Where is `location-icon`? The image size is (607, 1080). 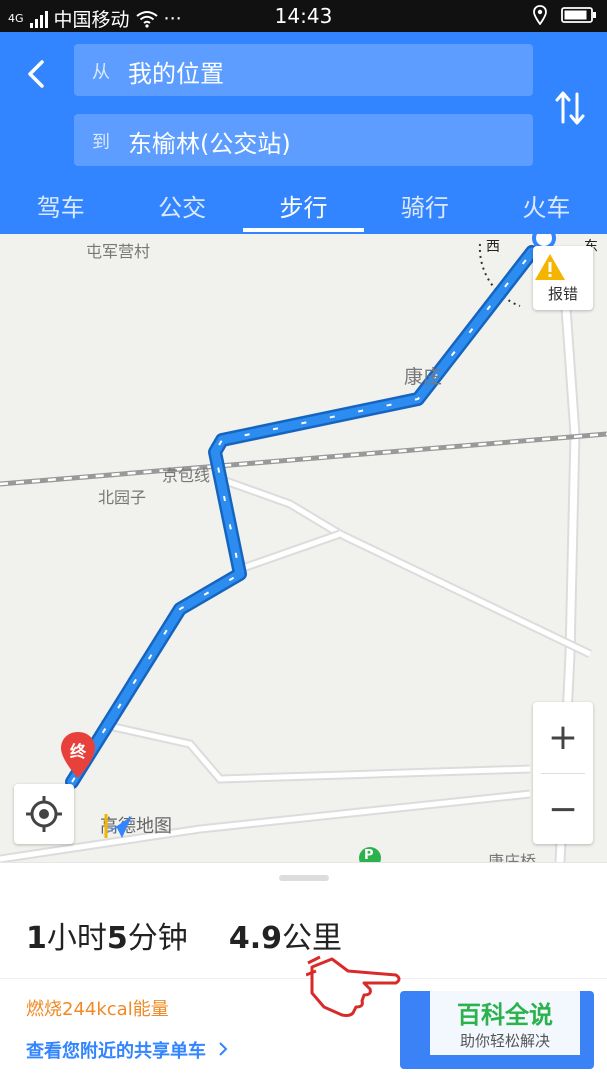 location-icon is located at coordinates (540, 15).